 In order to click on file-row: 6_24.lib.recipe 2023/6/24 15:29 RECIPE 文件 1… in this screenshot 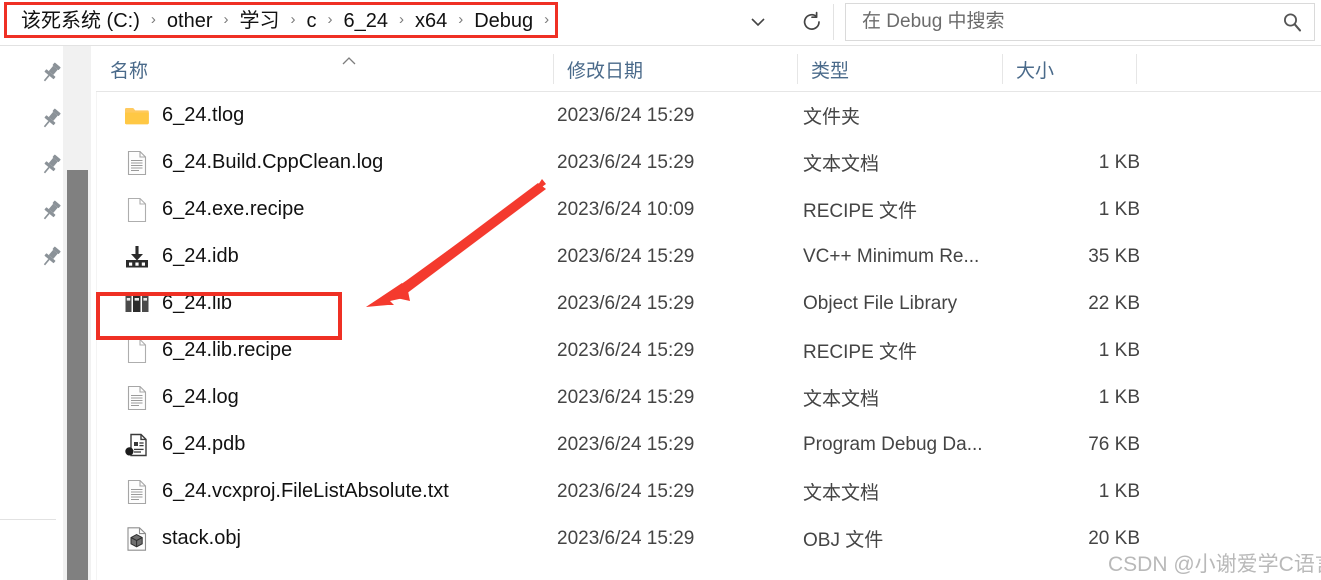, I will do `click(708, 350)`.